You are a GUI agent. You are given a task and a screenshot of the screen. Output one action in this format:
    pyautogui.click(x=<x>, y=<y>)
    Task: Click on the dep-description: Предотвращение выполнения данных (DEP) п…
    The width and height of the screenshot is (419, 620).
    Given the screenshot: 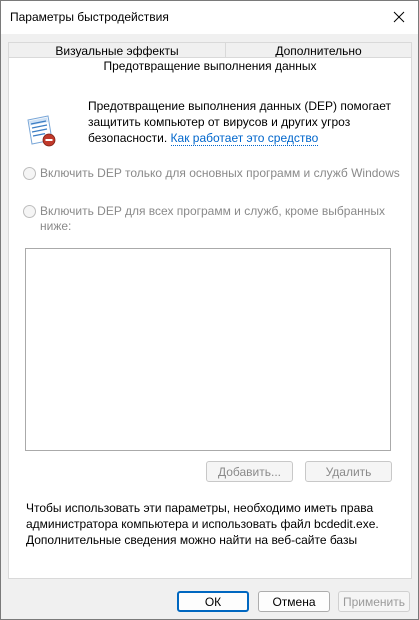 What is the action you would take?
    pyautogui.click(x=245, y=122)
    